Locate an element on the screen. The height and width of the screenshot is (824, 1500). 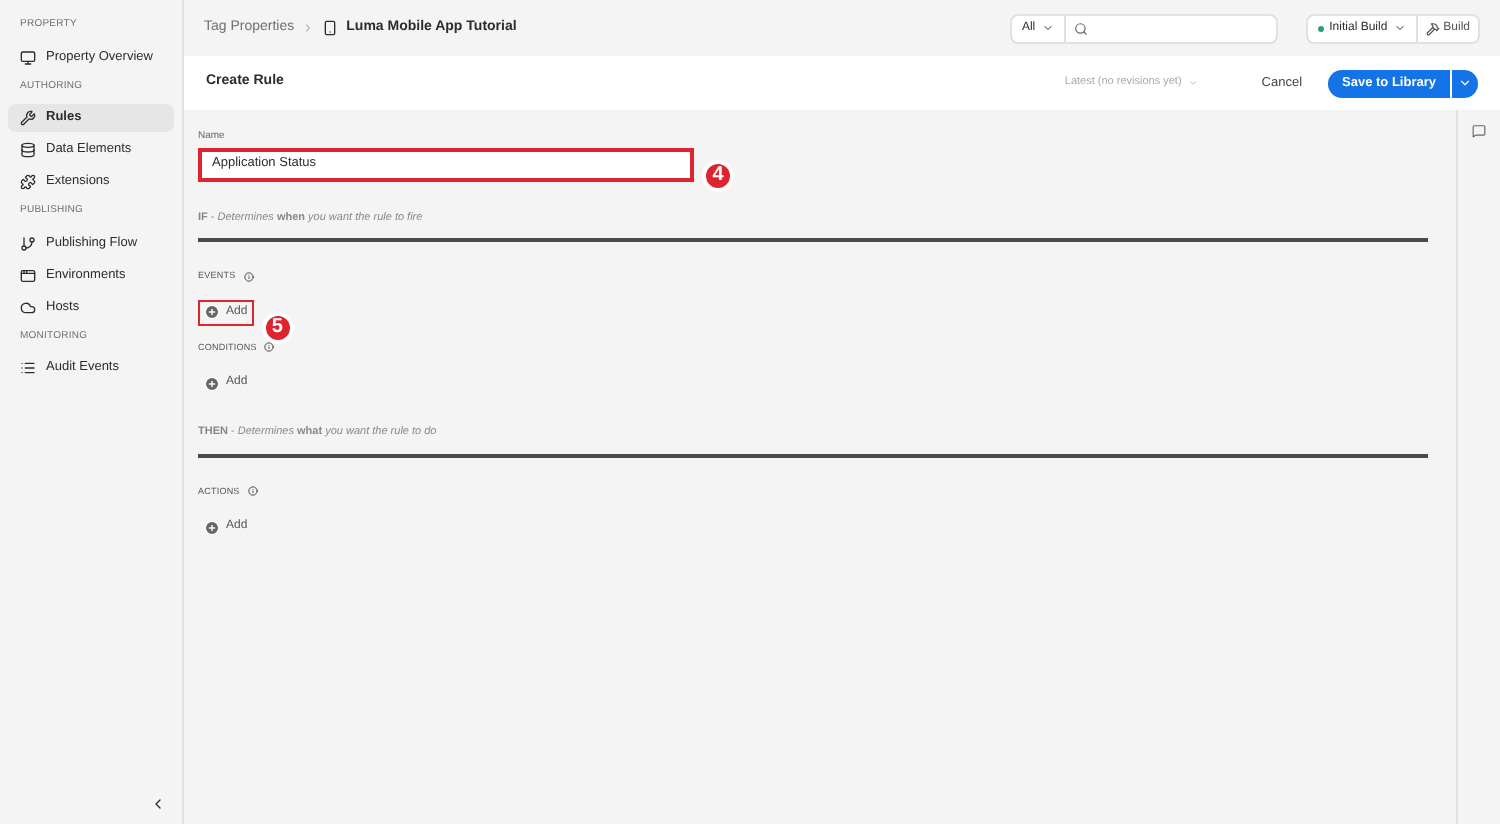
callout-badge: 4 is located at coordinates (718, 175).